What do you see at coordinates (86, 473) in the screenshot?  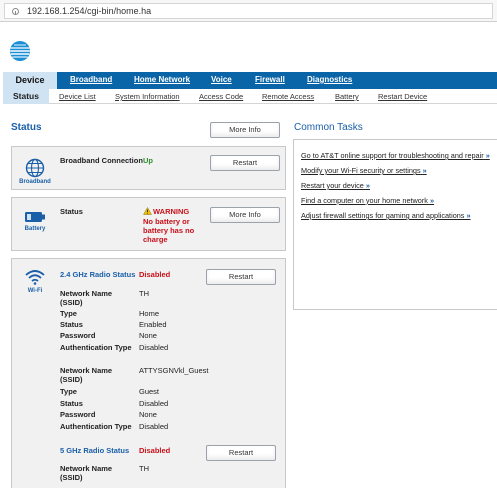 I see `net3-ssid-label: Network Name (SSID)` at bounding box center [86, 473].